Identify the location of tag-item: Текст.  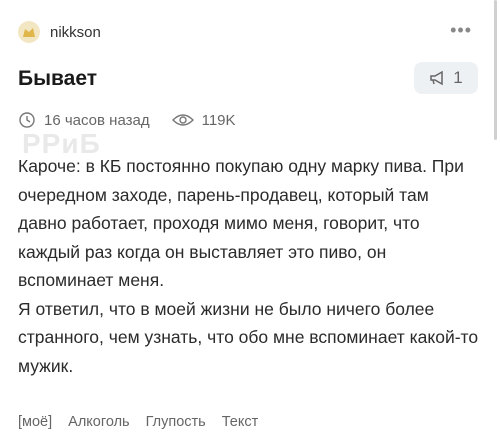
(240, 422).